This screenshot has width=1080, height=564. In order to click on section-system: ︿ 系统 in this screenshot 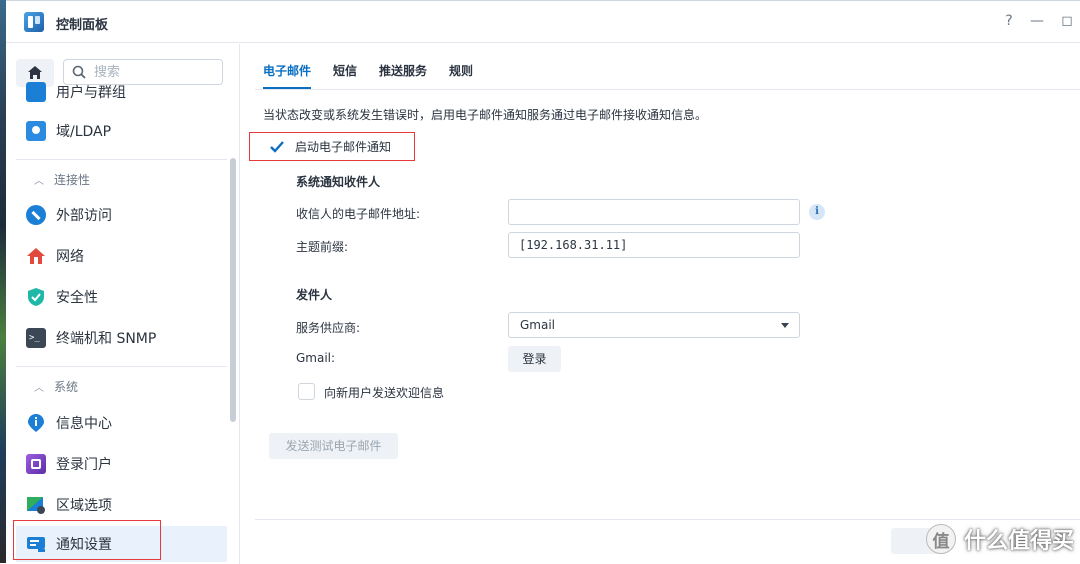, I will do `click(121, 386)`.